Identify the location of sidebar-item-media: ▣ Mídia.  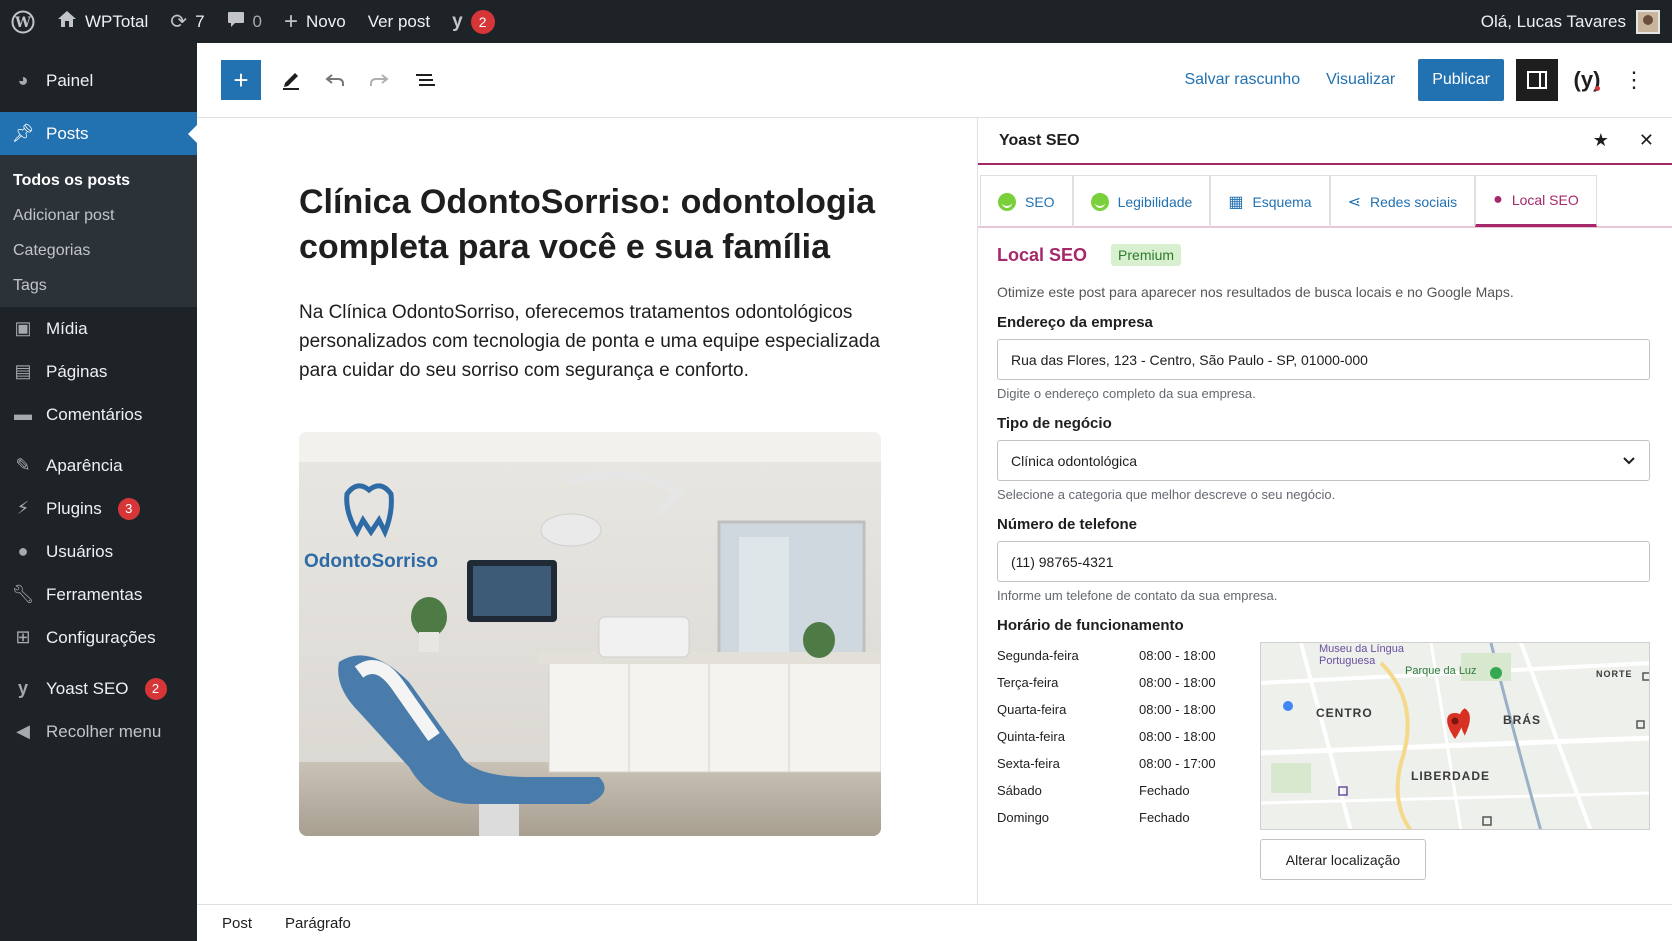
(98, 328).